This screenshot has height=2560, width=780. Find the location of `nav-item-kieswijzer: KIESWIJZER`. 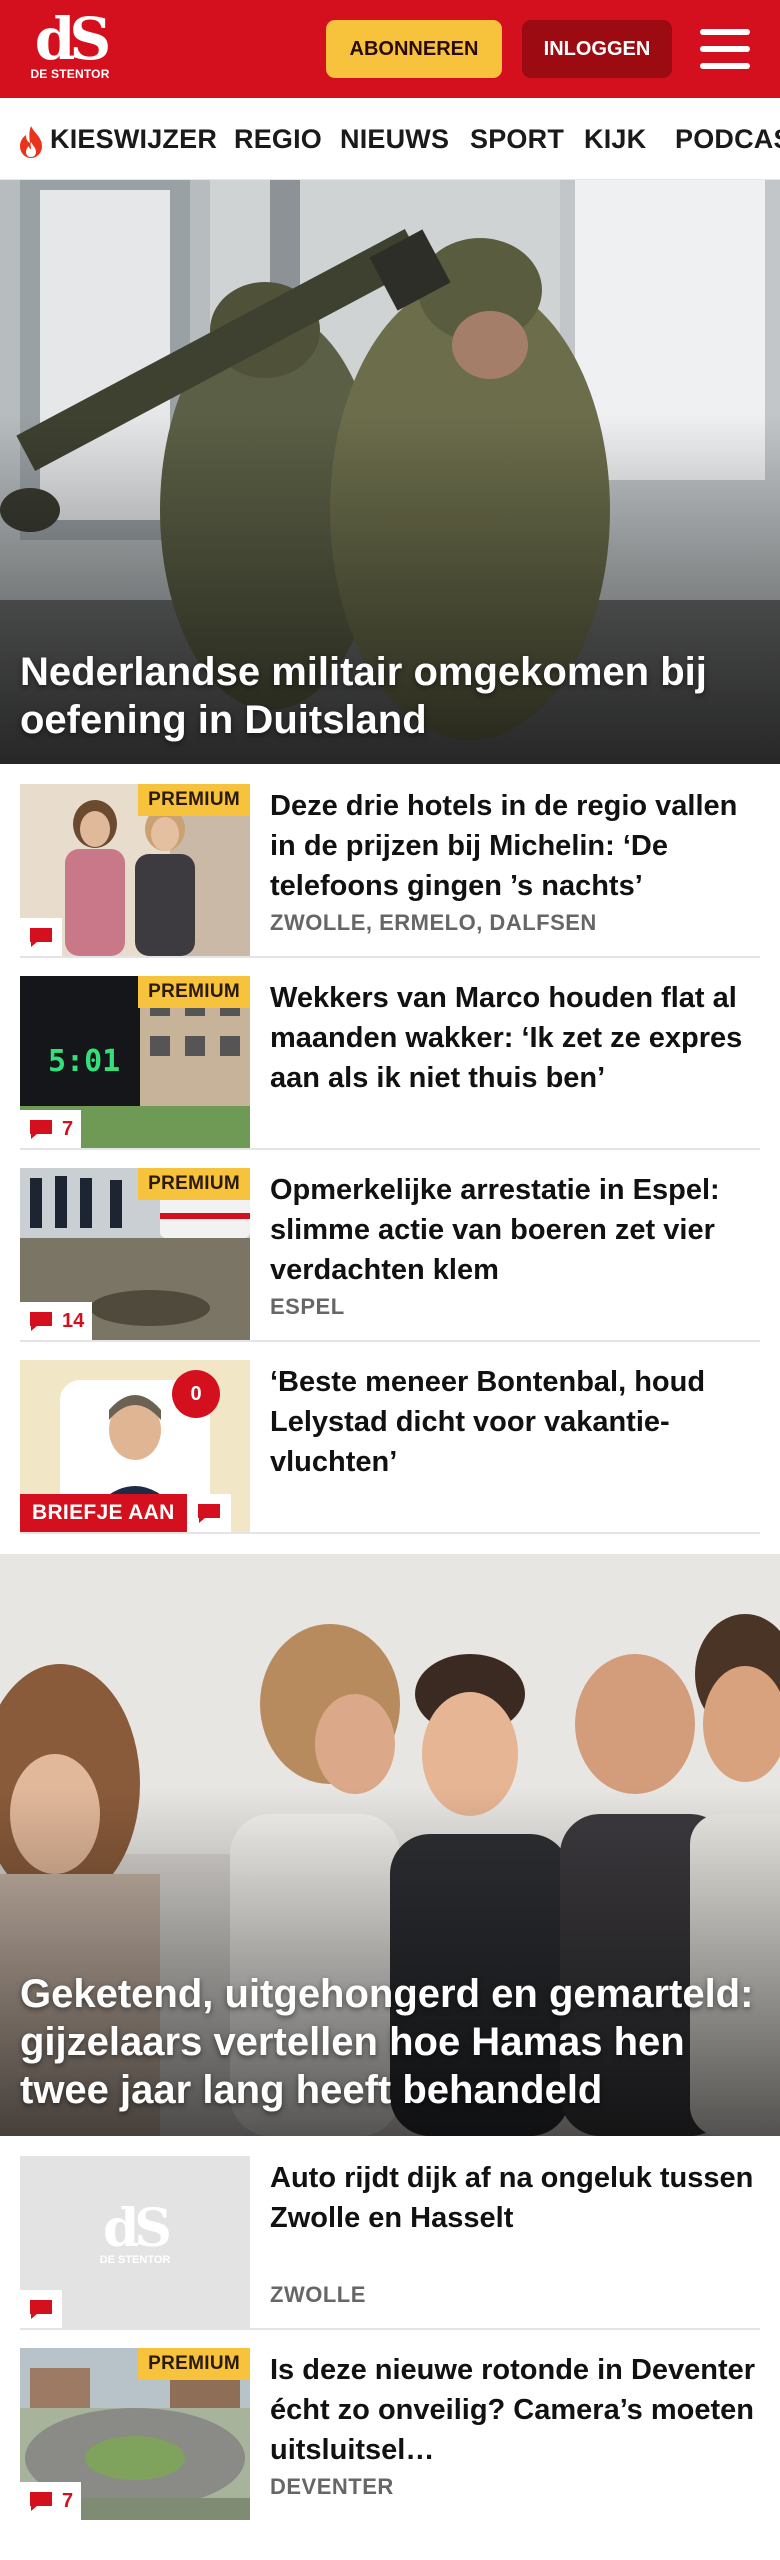

nav-item-kieswijzer: KIESWIJZER is located at coordinates (133, 138).